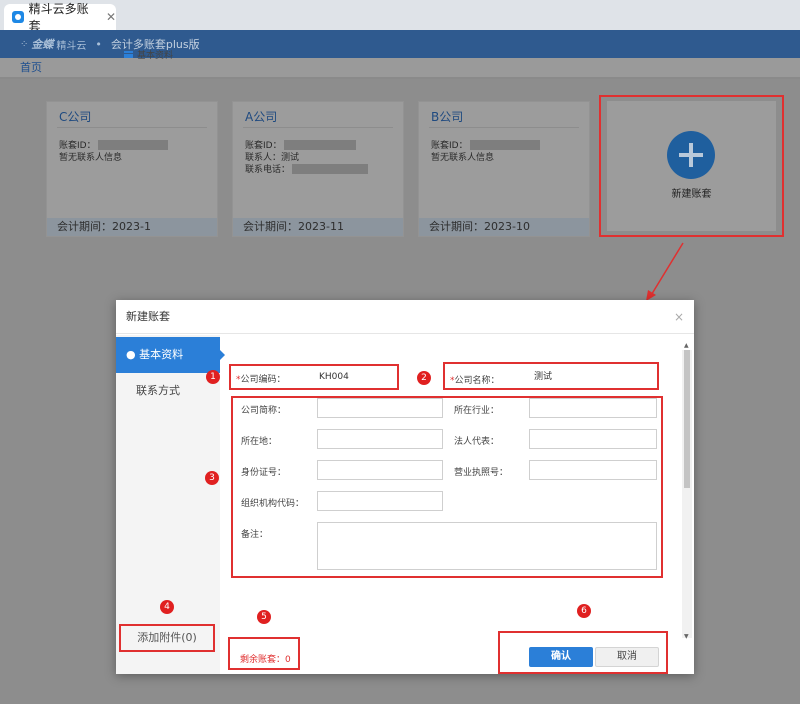 The width and height of the screenshot is (800, 704). Describe the element at coordinates (447, 117) in the screenshot. I see `card-title: B公司` at that location.